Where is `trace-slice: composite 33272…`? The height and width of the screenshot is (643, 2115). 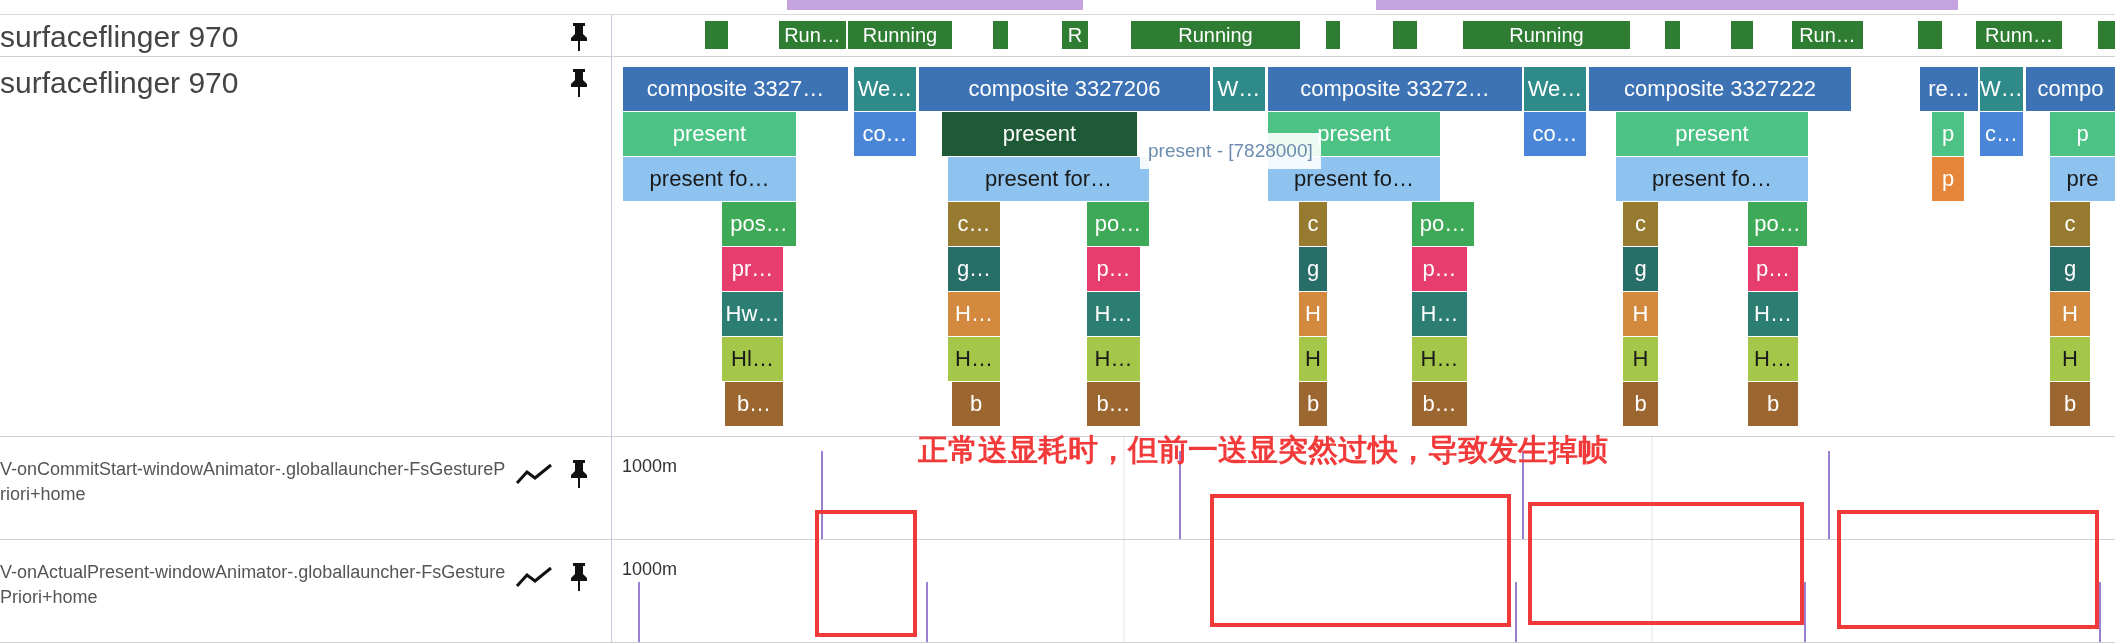 trace-slice: composite 33272… is located at coordinates (1395, 89).